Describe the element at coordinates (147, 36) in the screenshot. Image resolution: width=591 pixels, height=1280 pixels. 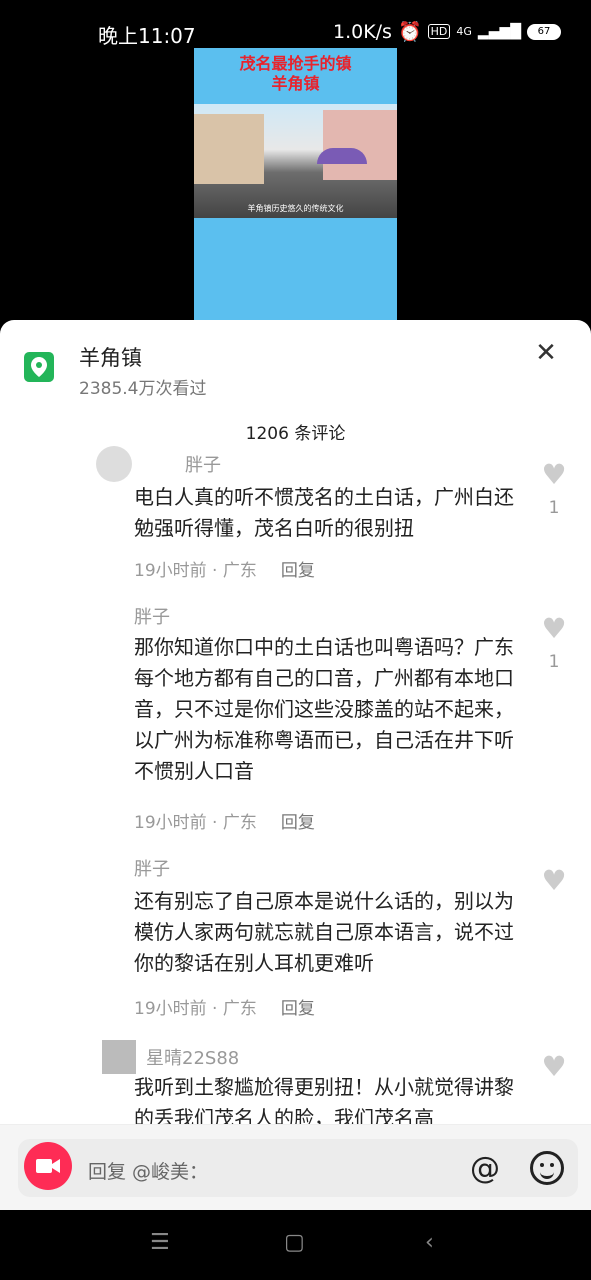
I see `status-time: 晚上11:07` at that location.